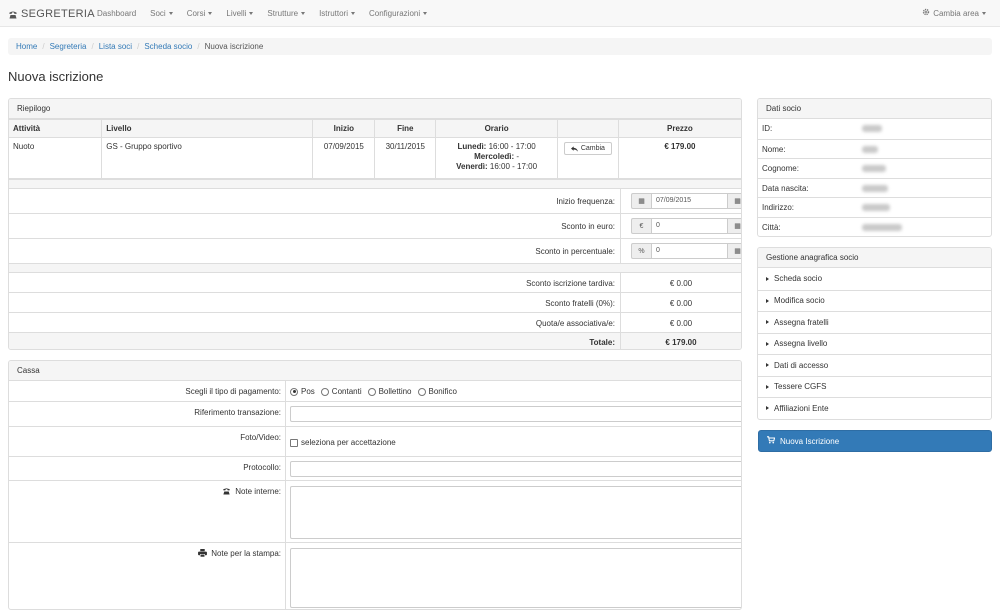 Image resolution: width=1000 pixels, height=610 pixels. I want to click on protocollo-input, so click(515, 469).